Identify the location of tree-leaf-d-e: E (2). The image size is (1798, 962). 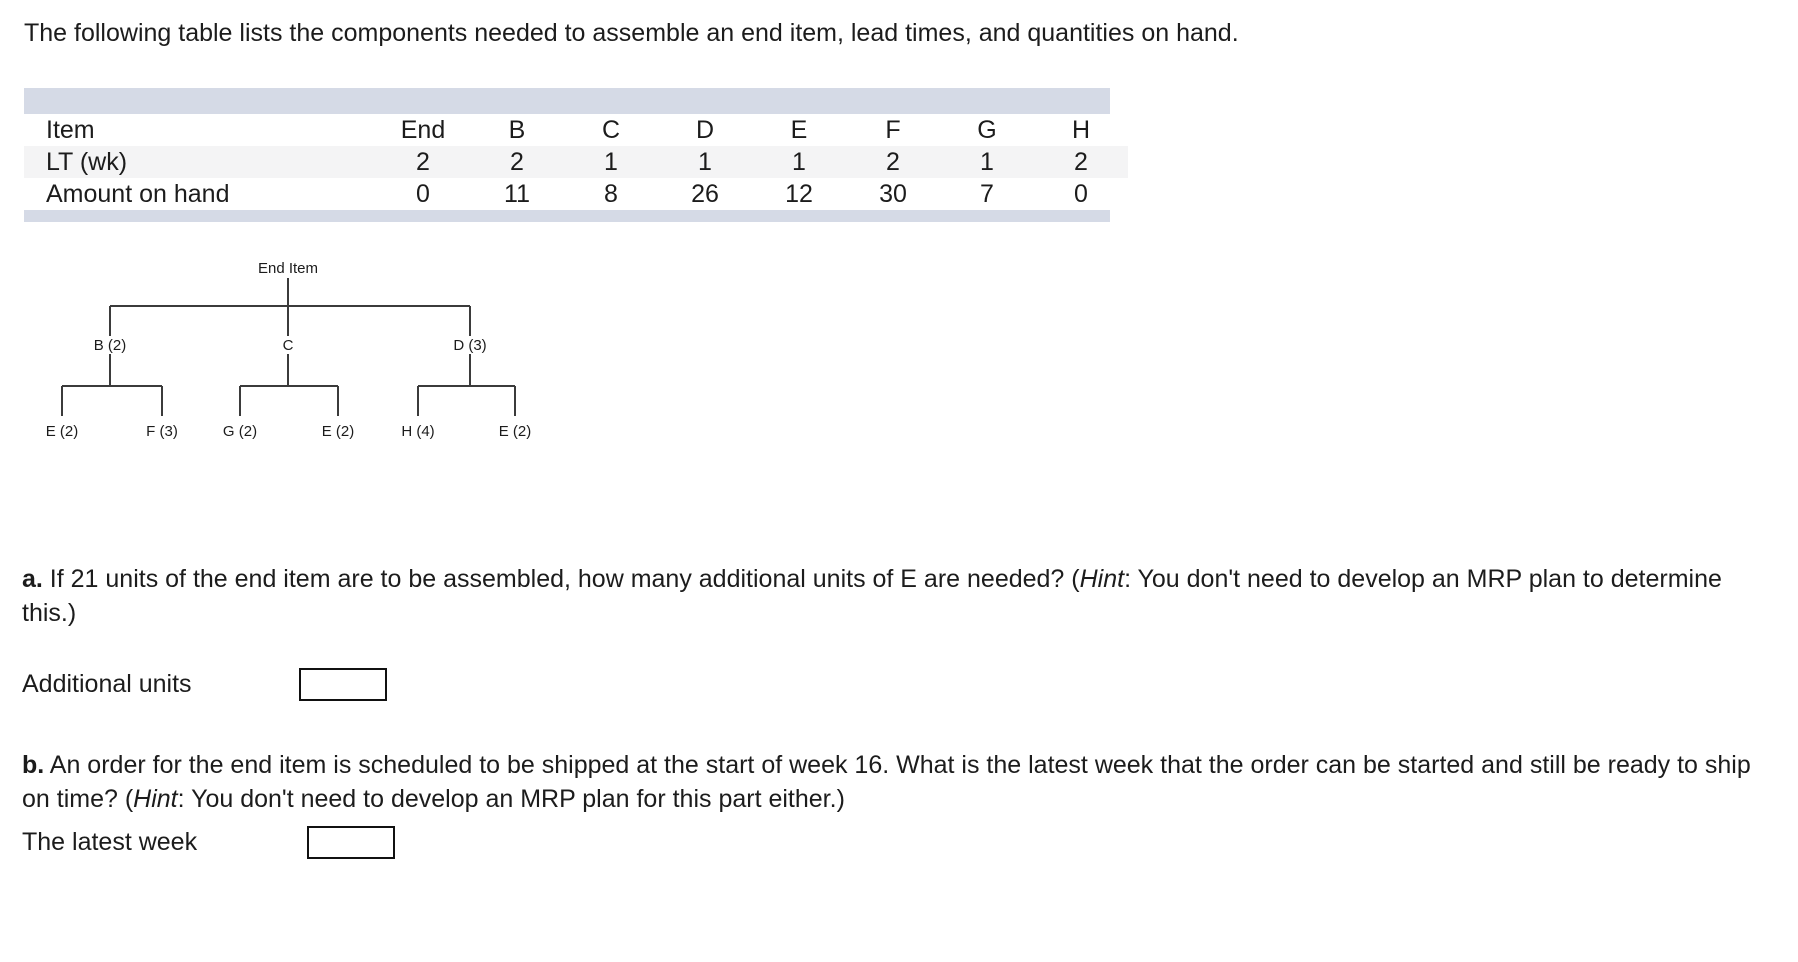
(515, 431).